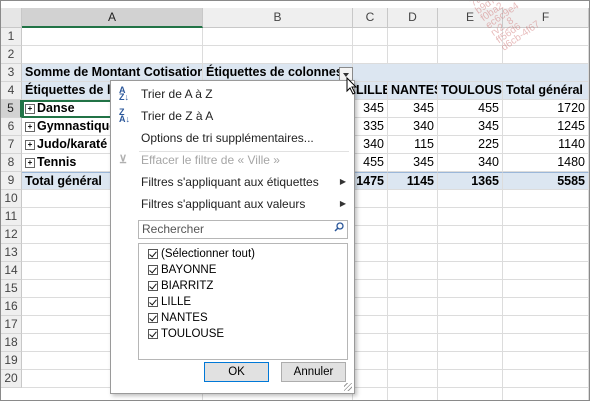 This screenshot has width=590, height=401. Describe the element at coordinates (112, 18) in the screenshot. I see `column-header-a: A` at that location.